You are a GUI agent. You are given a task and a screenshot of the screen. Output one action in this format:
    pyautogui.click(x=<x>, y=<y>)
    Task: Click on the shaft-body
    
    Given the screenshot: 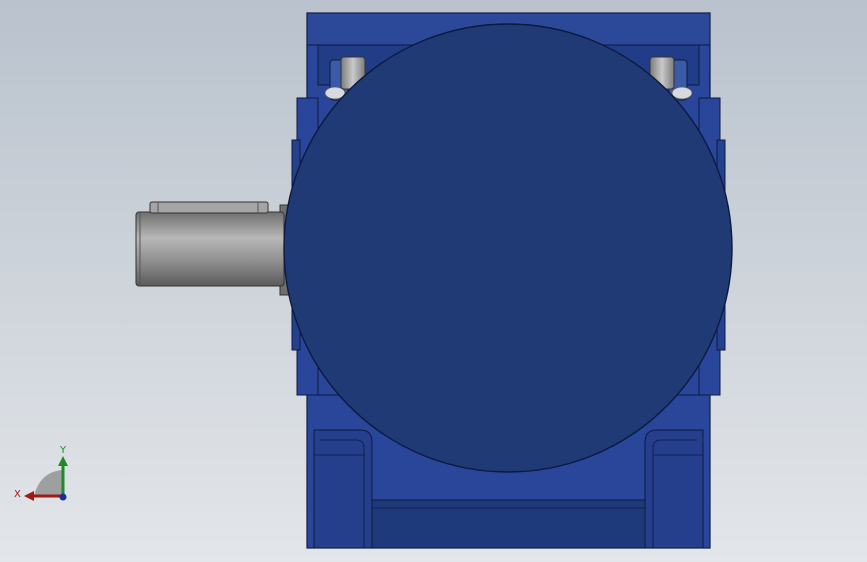 What is the action you would take?
    pyautogui.click(x=210, y=249)
    